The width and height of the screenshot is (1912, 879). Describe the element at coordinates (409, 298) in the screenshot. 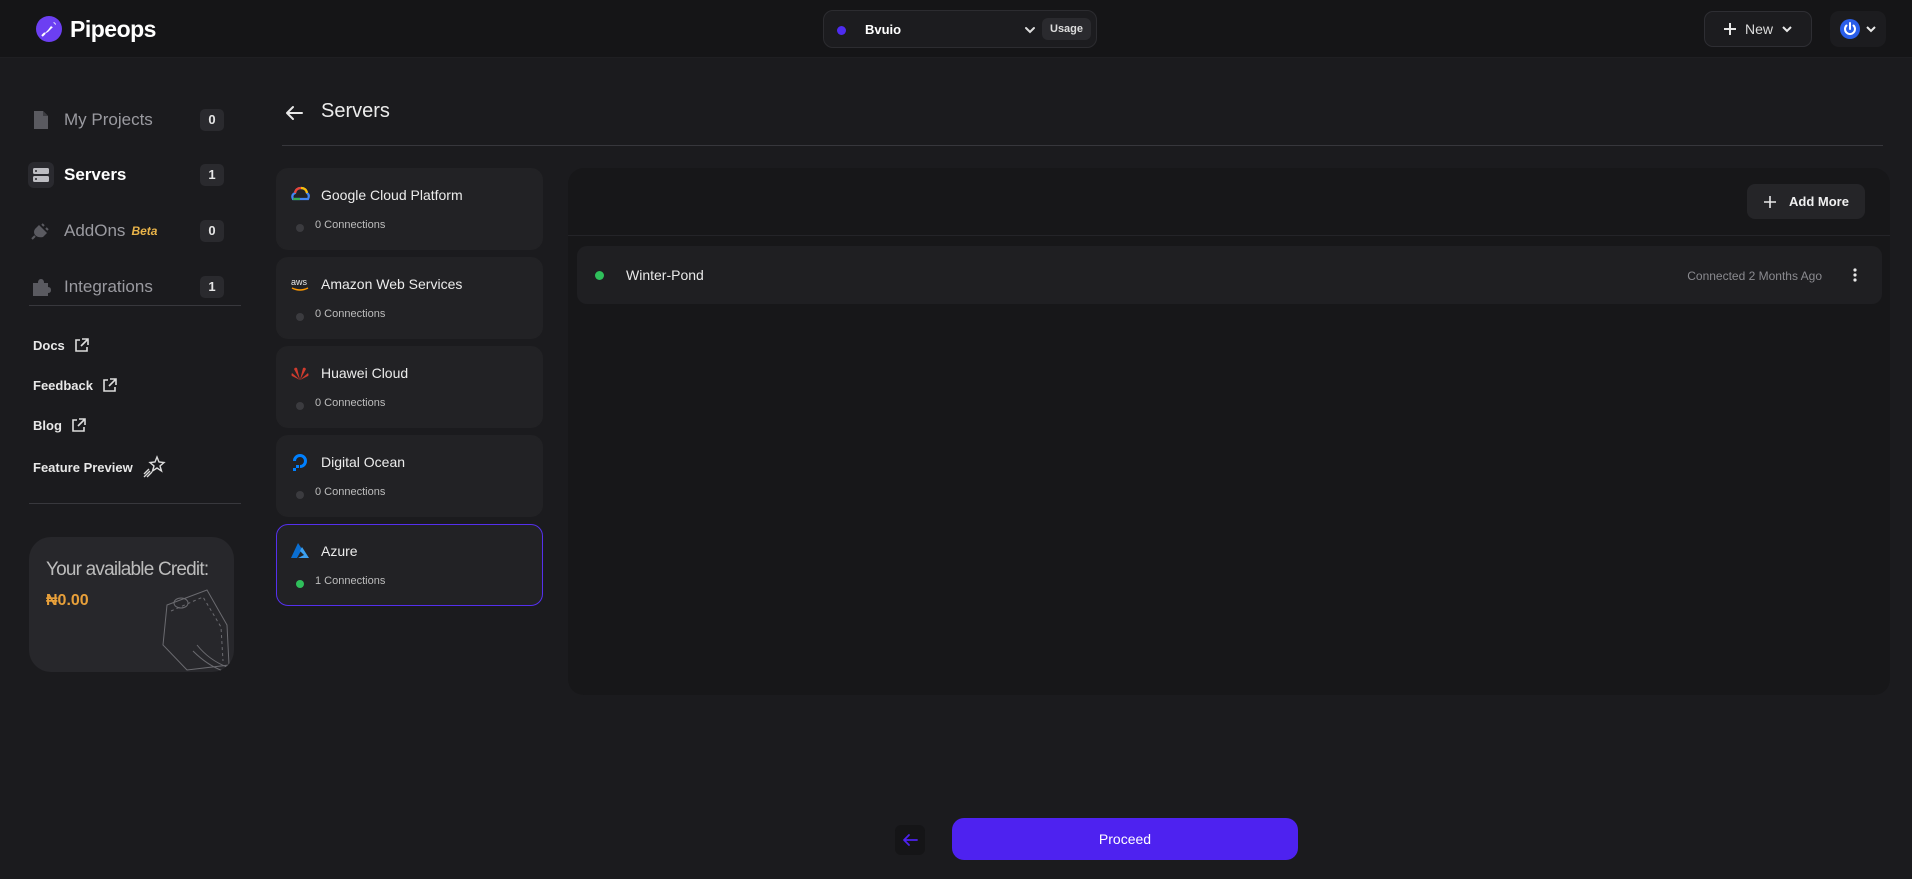

I see `provider-card-aws: aws Amazon Web Services 0 Connections` at that location.